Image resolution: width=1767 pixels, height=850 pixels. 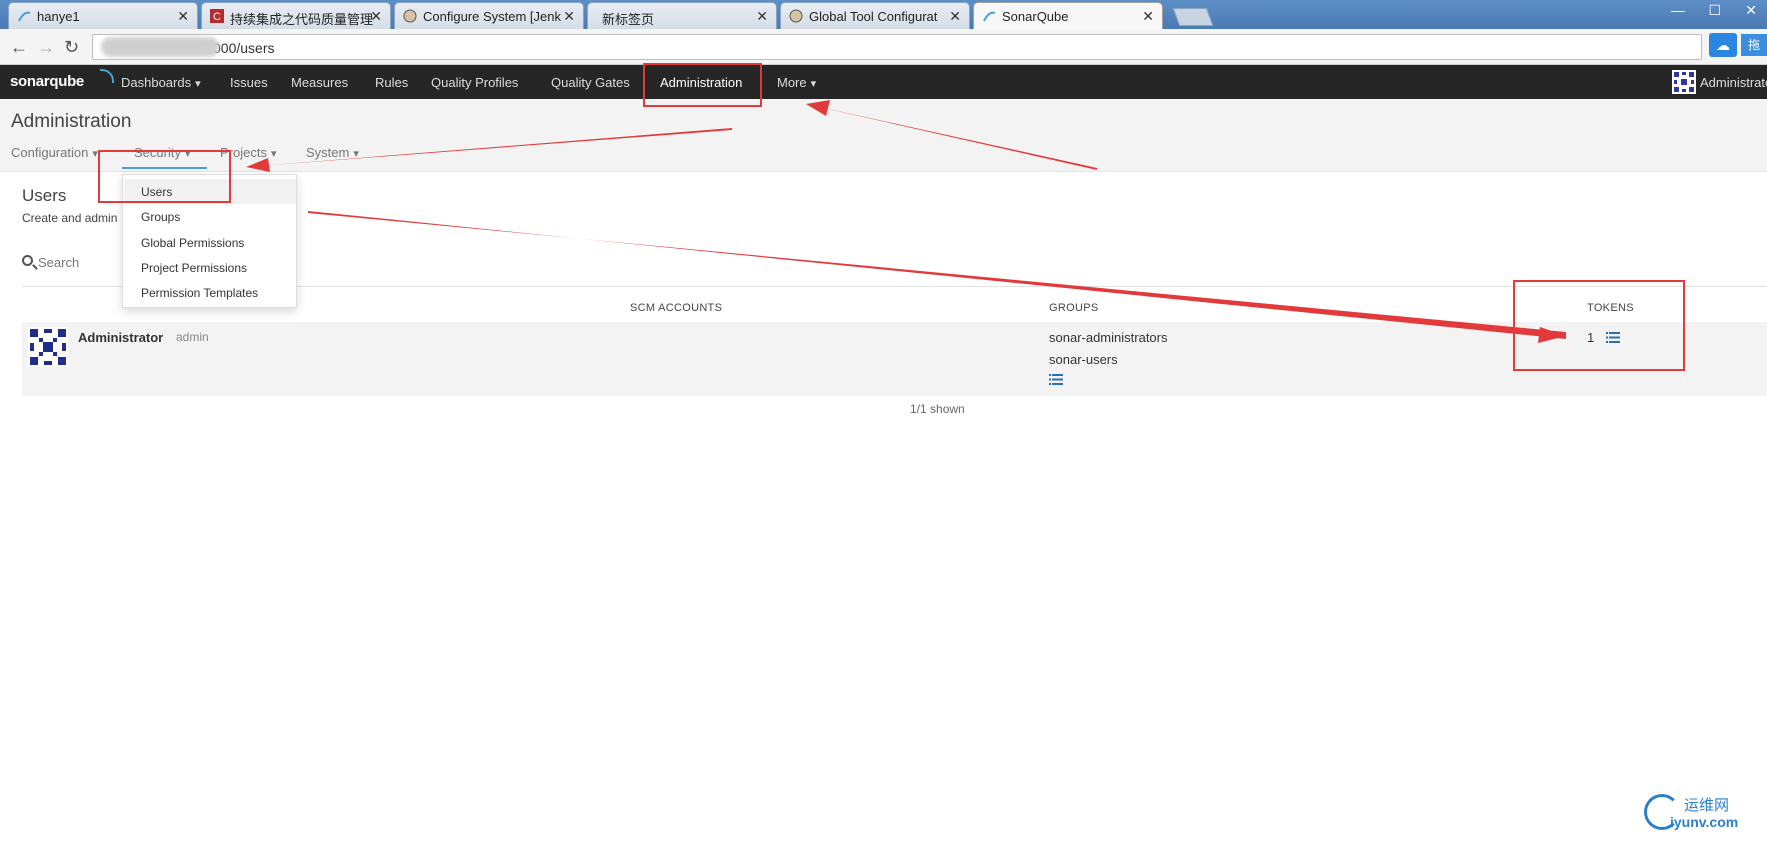 What do you see at coordinates (492, 16) in the screenshot?
I see `tab-label: Configure System [Jenk` at bounding box center [492, 16].